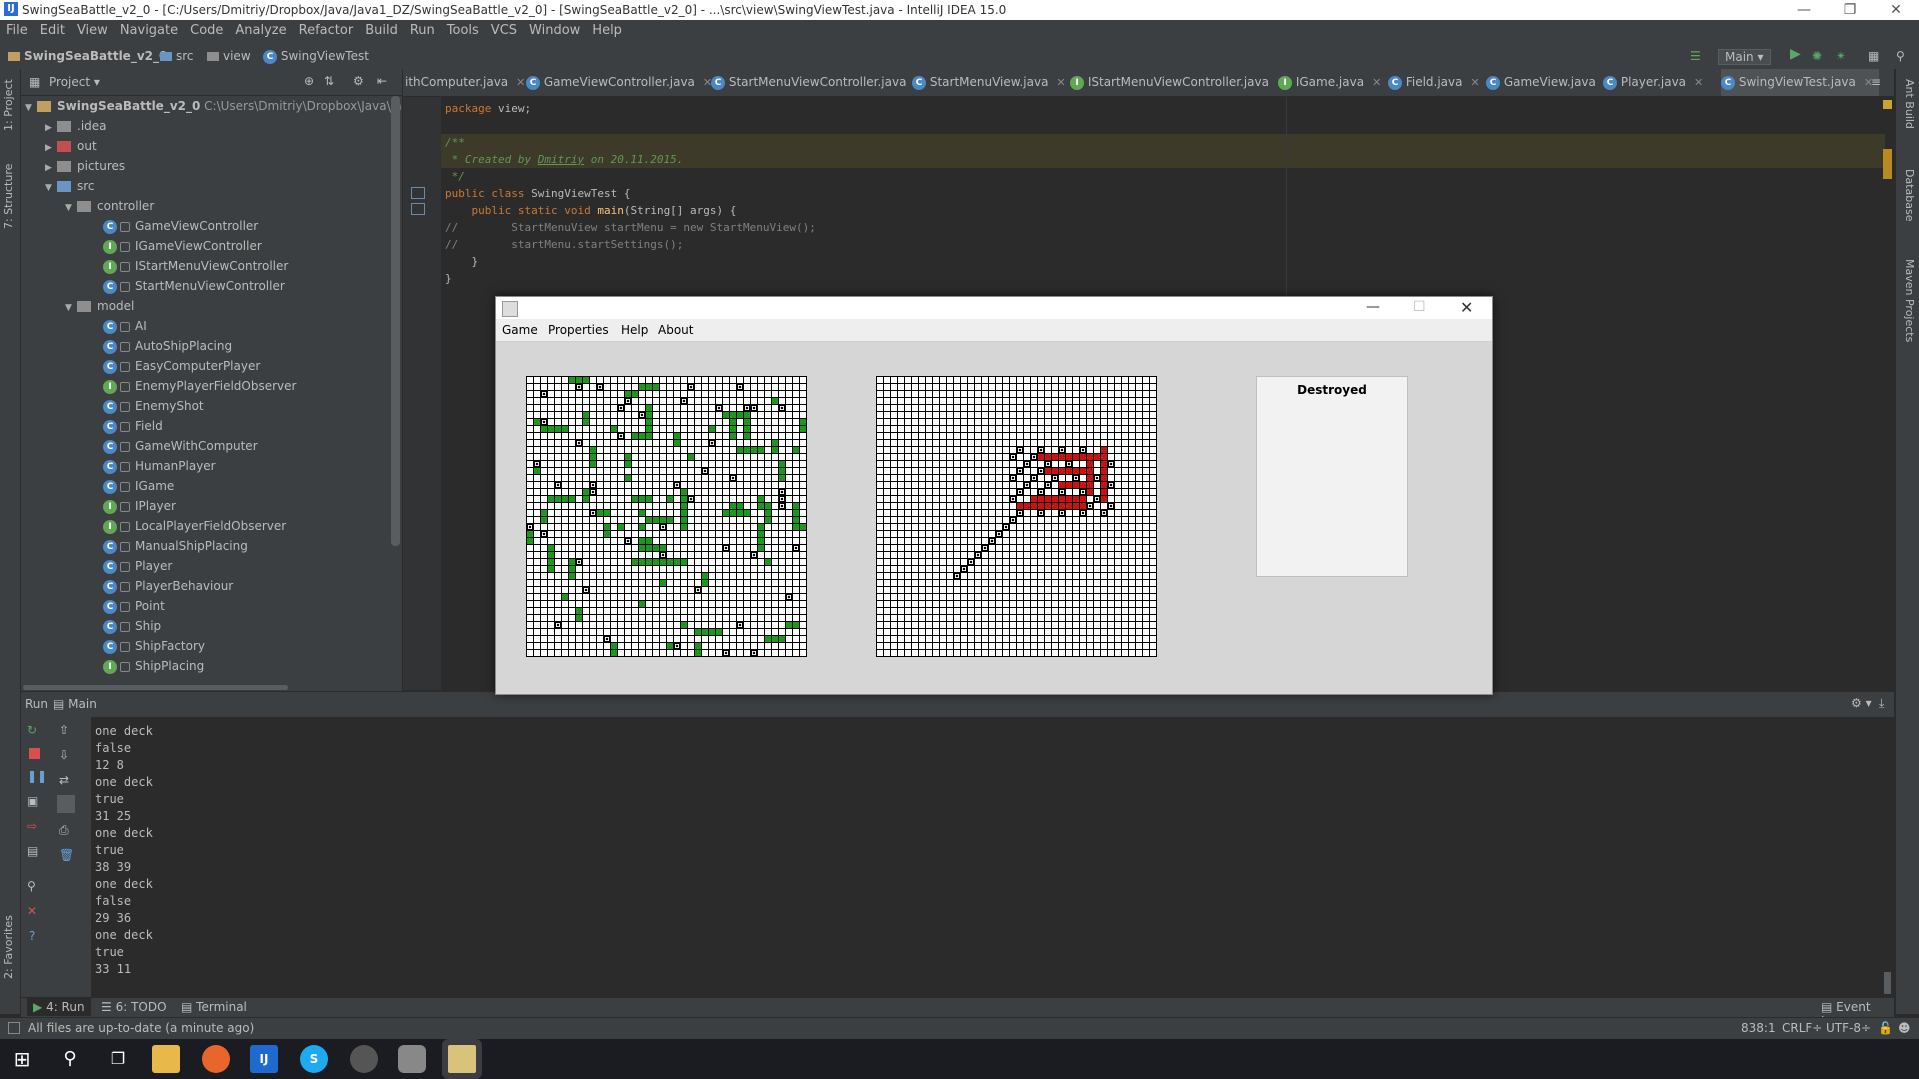 Image resolution: width=1919 pixels, height=1079 pixels. What do you see at coordinates (182, 246) in the screenshot?
I see `tree-item-class: I IGameViewController` at bounding box center [182, 246].